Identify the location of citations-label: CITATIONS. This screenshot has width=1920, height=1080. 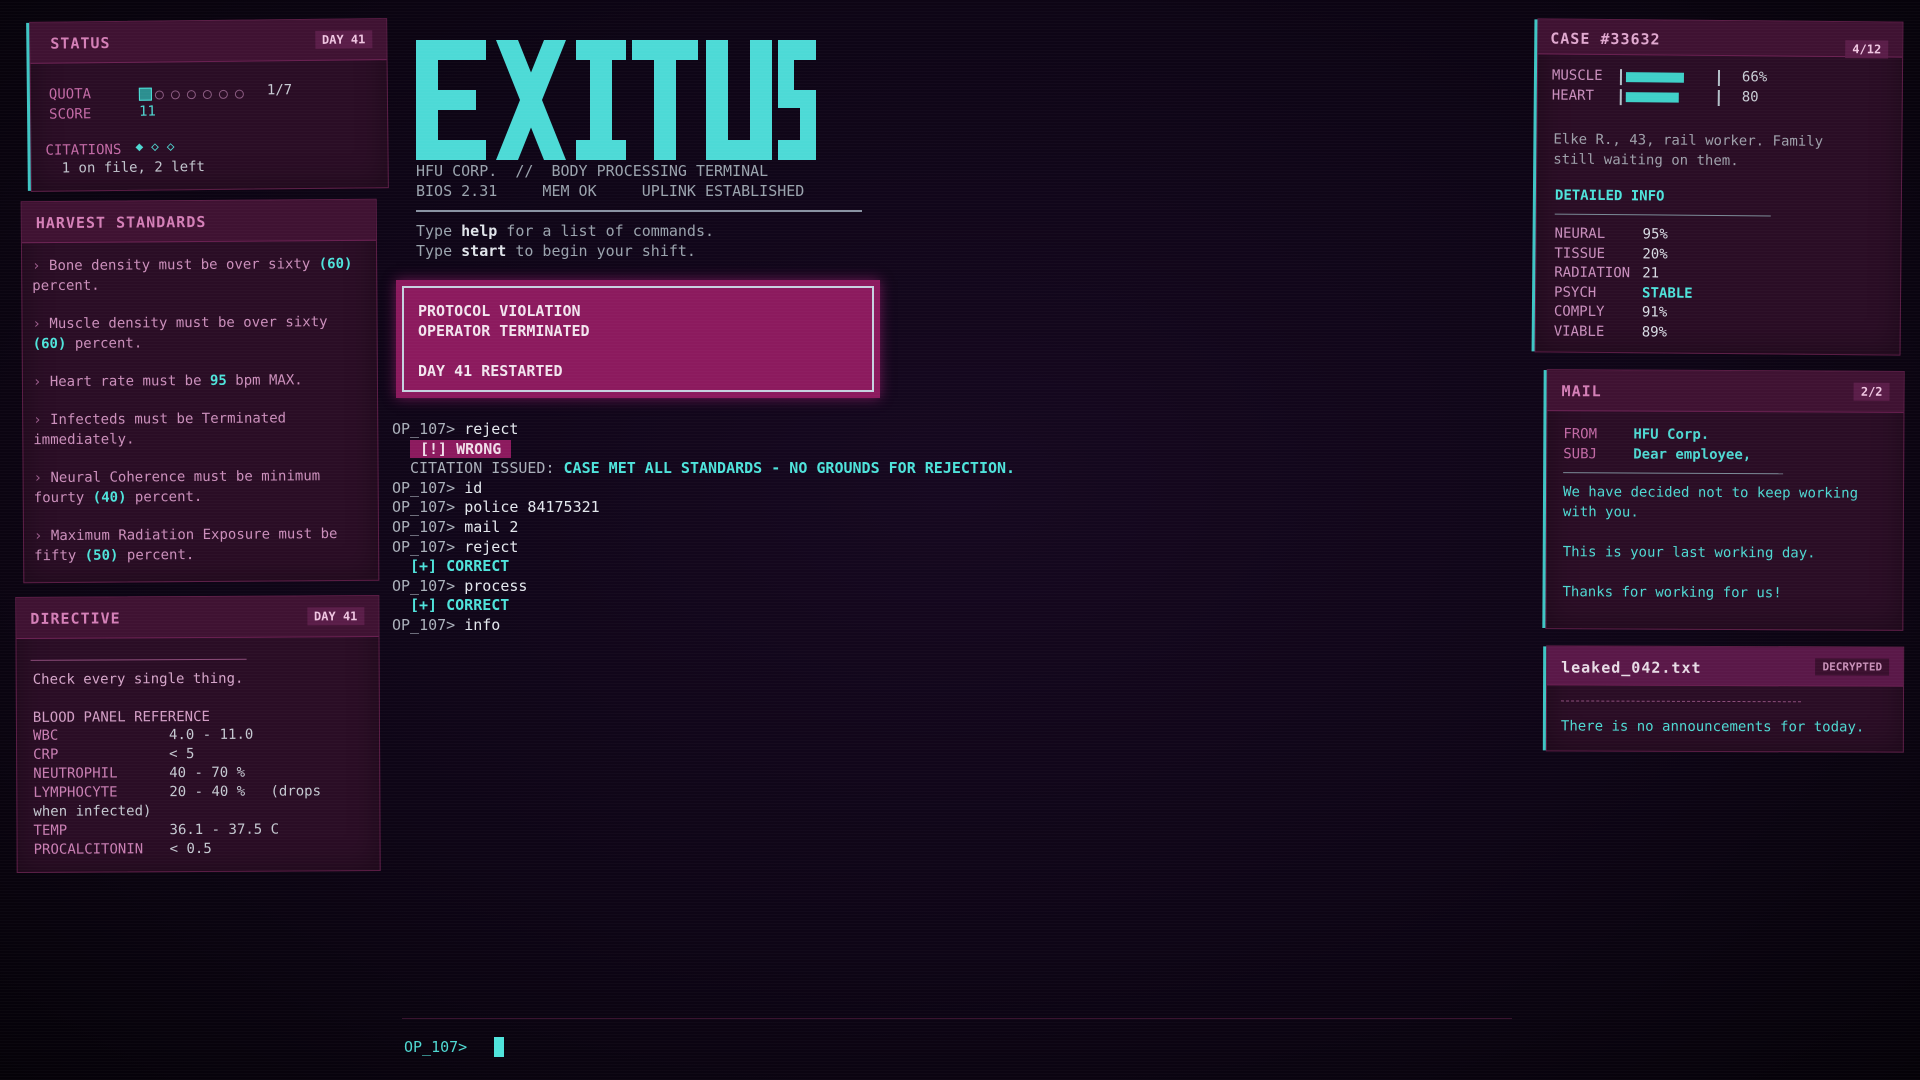
(83, 150).